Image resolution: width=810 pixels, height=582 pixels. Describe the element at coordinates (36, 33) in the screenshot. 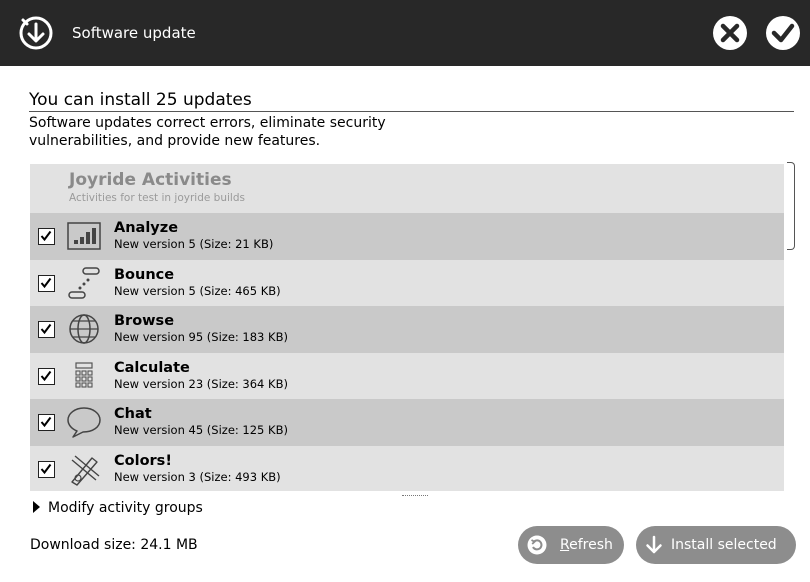

I see `software-update-icon` at that location.